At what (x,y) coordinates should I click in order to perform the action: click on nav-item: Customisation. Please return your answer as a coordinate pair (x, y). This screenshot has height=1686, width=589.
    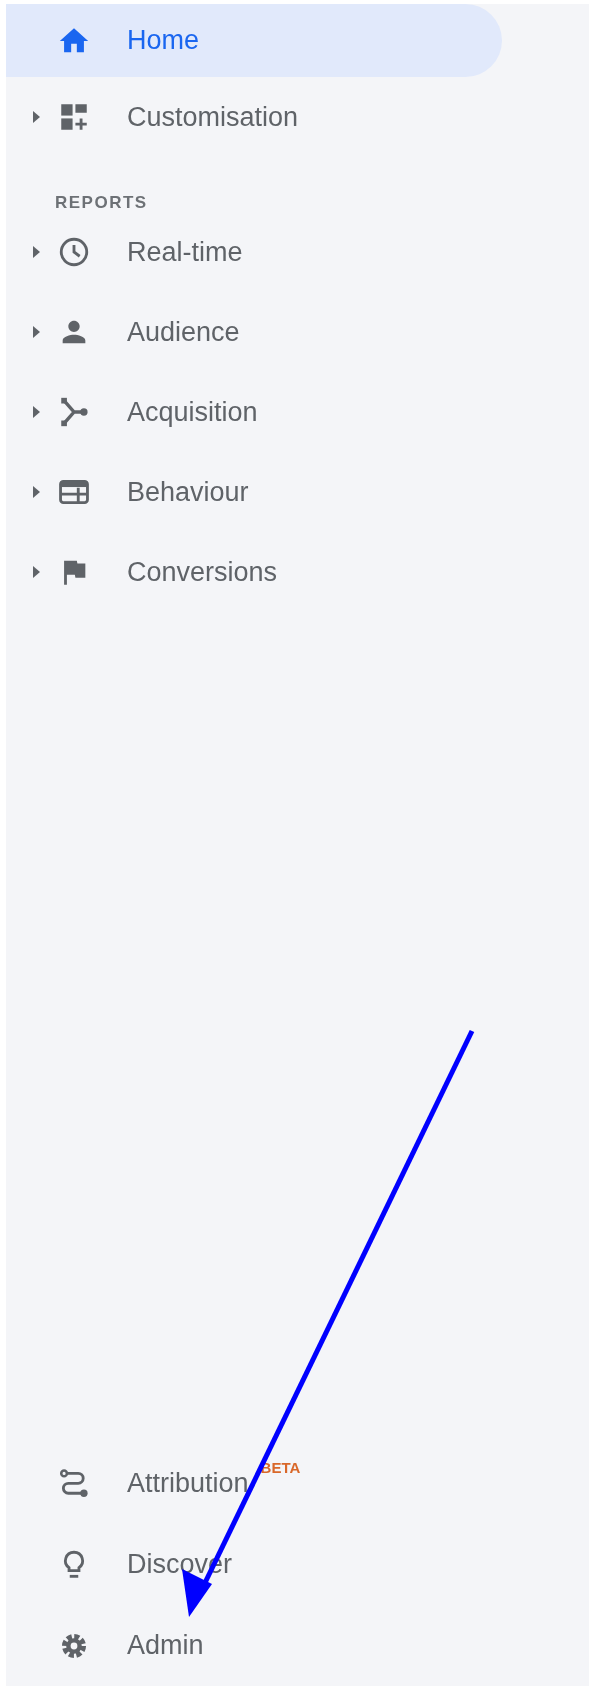
    Looking at the image, I should click on (254, 117).